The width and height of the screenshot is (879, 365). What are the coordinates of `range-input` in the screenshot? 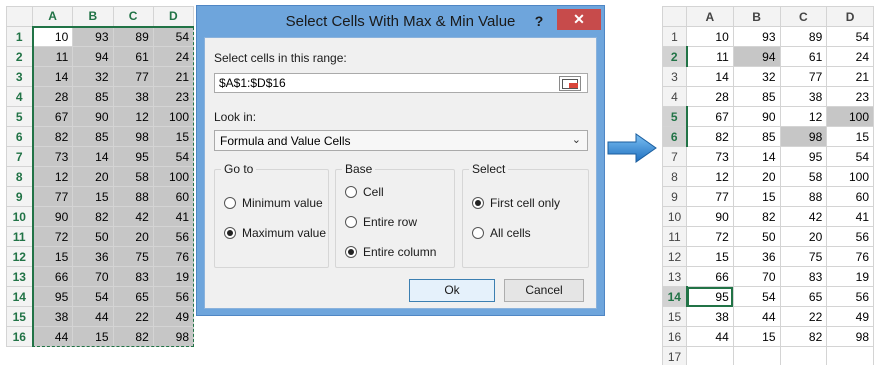 It's located at (401, 83).